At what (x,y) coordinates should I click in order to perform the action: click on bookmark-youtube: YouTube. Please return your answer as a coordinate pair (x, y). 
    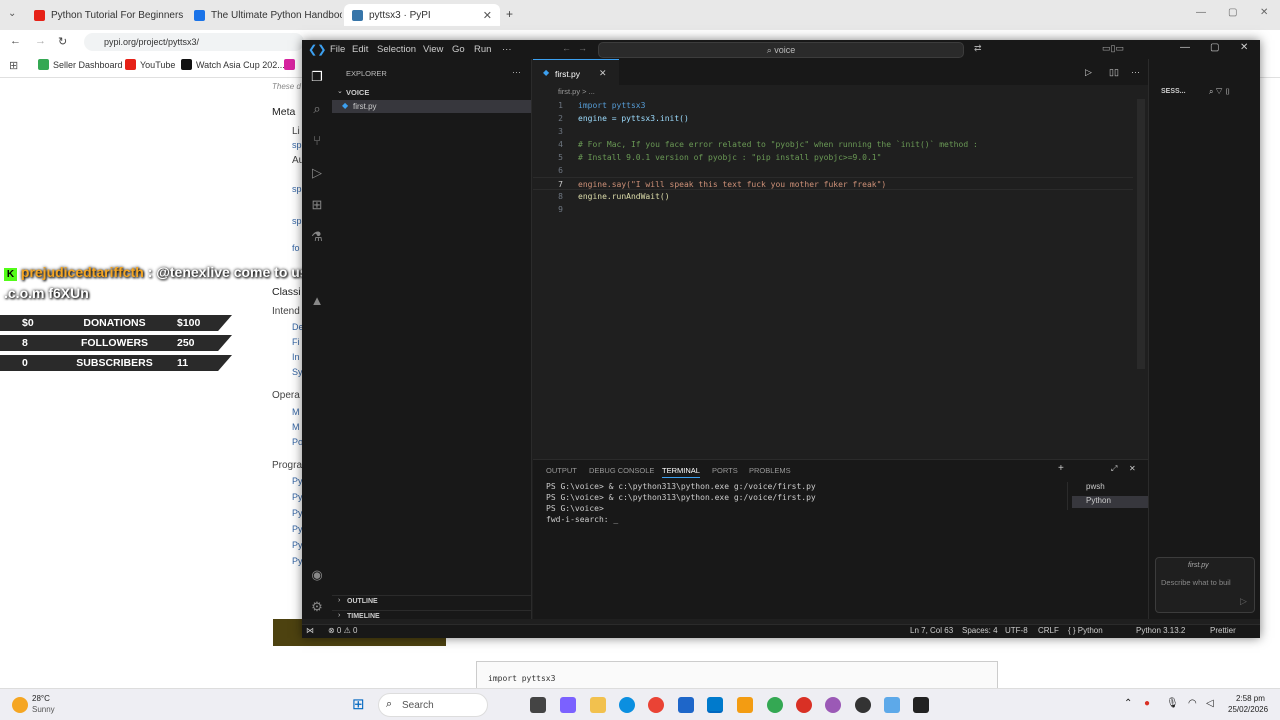
    Looking at the image, I should click on (150, 64).